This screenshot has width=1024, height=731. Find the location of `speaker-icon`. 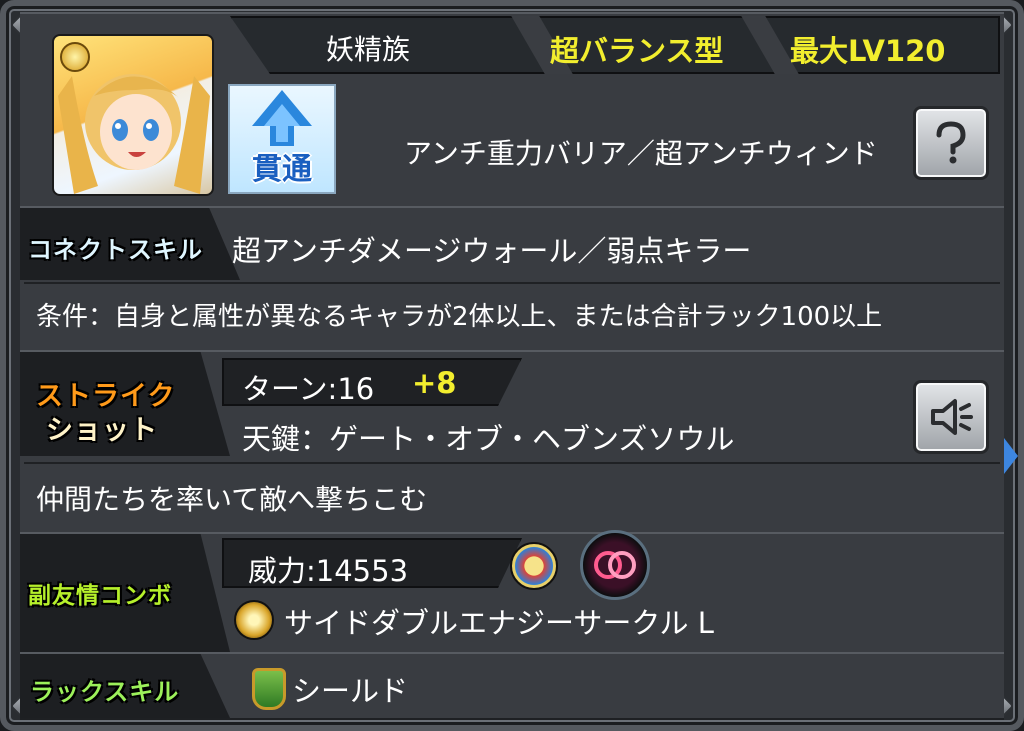

speaker-icon is located at coordinates (952, 417).